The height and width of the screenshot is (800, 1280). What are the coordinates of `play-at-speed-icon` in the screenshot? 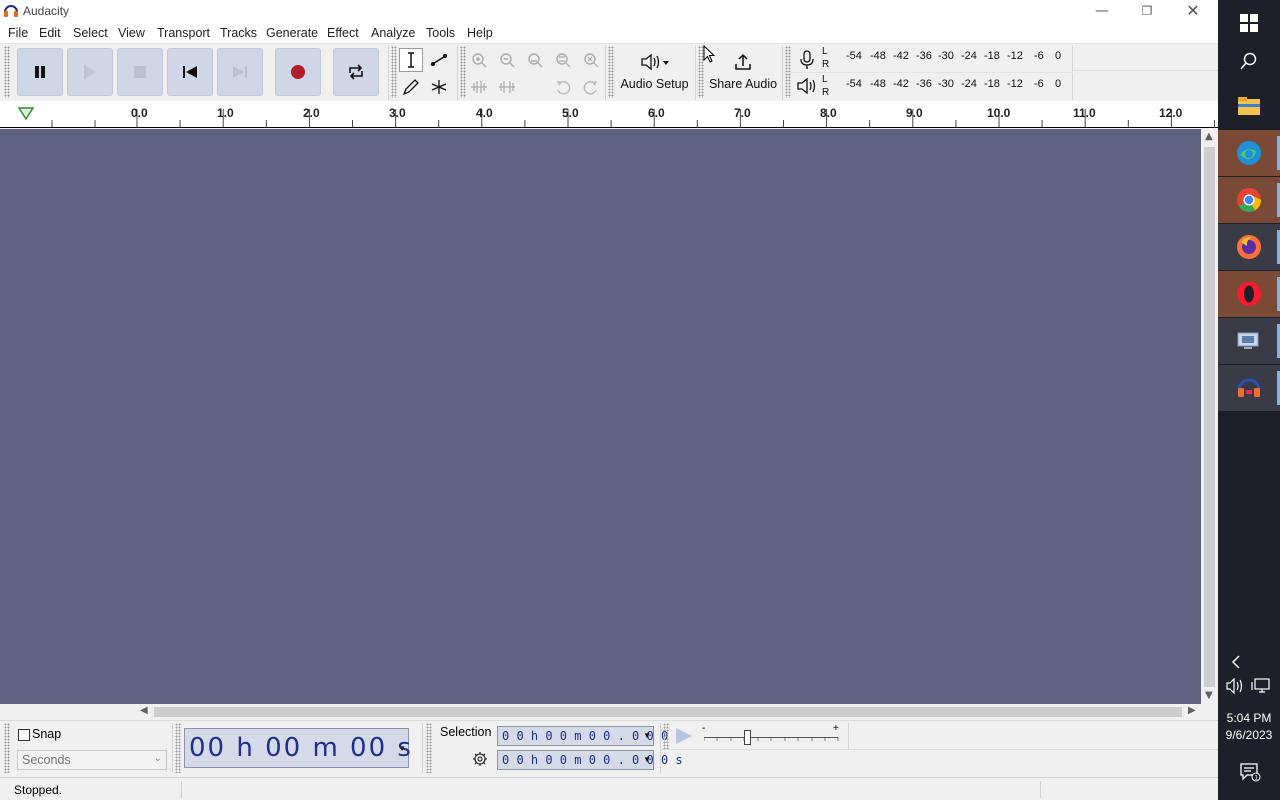 It's located at (684, 736).